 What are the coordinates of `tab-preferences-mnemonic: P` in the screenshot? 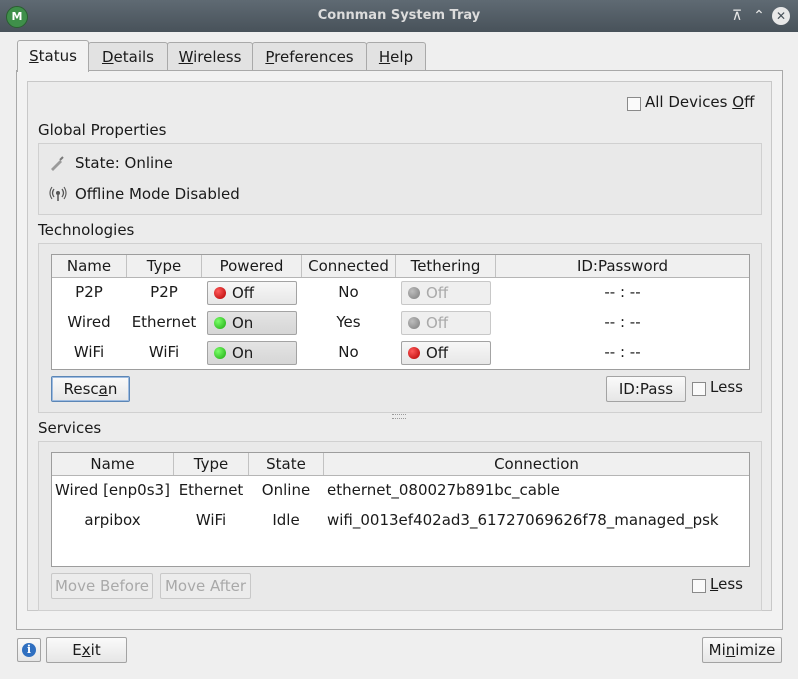 It's located at (270, 57).